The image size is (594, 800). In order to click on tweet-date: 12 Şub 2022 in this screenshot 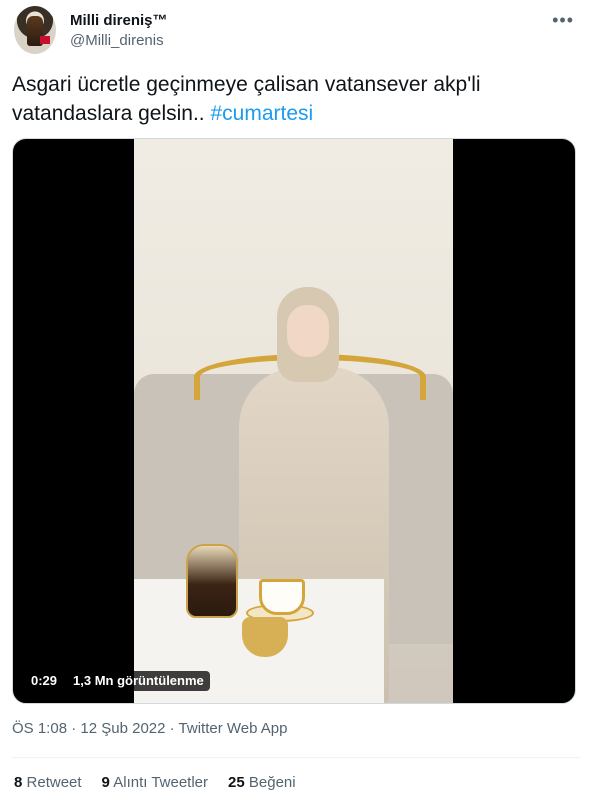, I will do `click(122, 728)`.